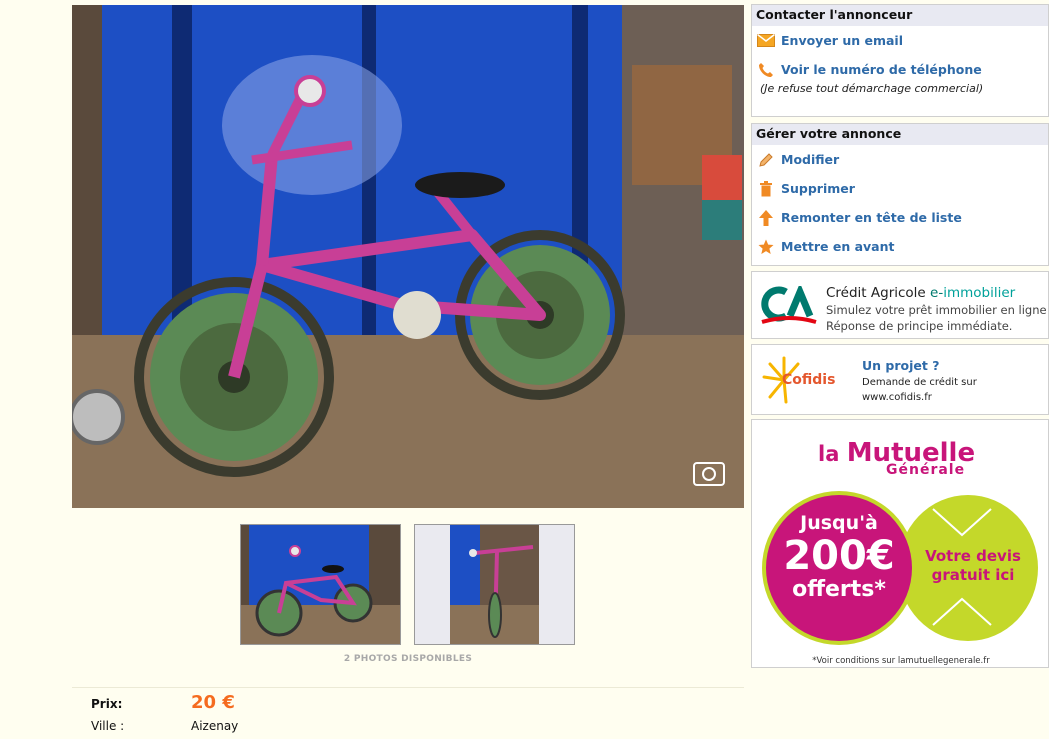  What do you see at coordinates (213, 702) in the screenshot?
I see `price-value: 20 €` at bounding box center [213, 702].